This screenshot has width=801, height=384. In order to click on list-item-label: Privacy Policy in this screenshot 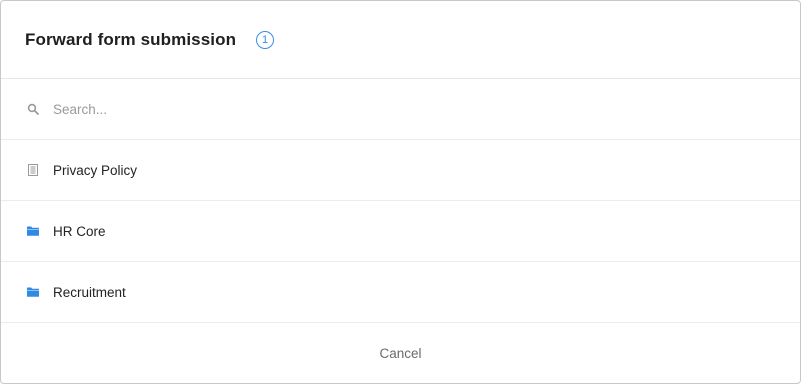, I will do `click(95, 170)`.